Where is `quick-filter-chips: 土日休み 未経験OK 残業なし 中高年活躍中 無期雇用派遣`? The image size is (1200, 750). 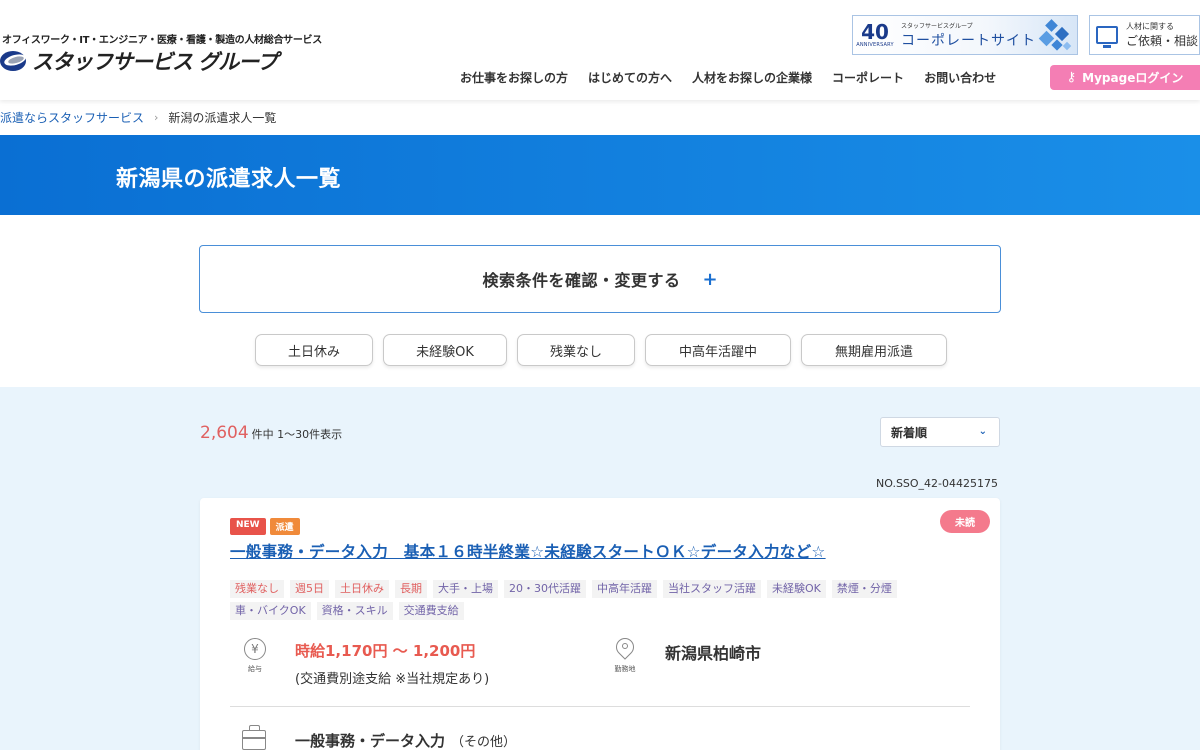 quick-filter-chips: 土日休み 未経験OK 残業なし 中高年活躍中 無期雇用派遣 is located at coordinates (606, 350).